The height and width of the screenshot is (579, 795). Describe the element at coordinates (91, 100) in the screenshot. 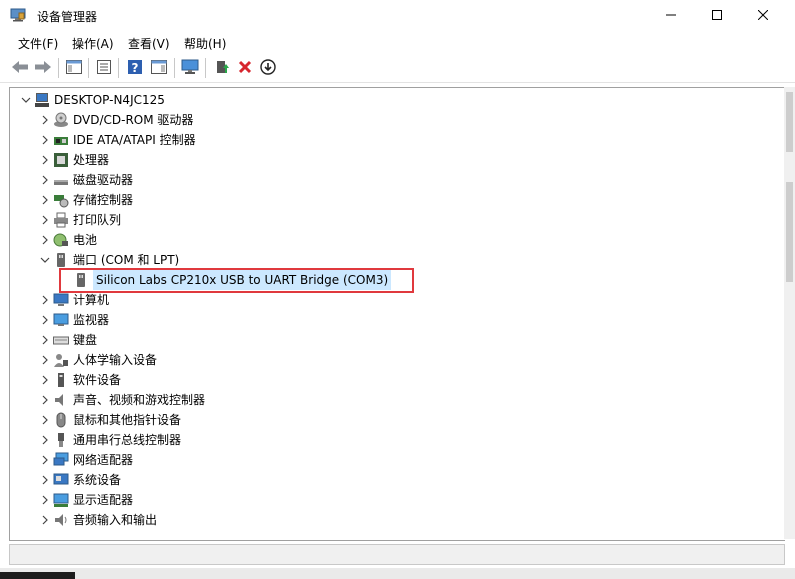

I see `tree-root: DESKTOP-N4JC125` at that location.